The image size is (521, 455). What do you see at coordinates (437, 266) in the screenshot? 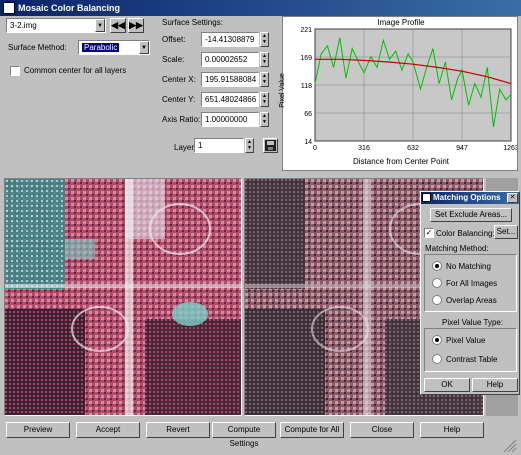
I see `no-matching-radio` at bounding box center [437, 266].